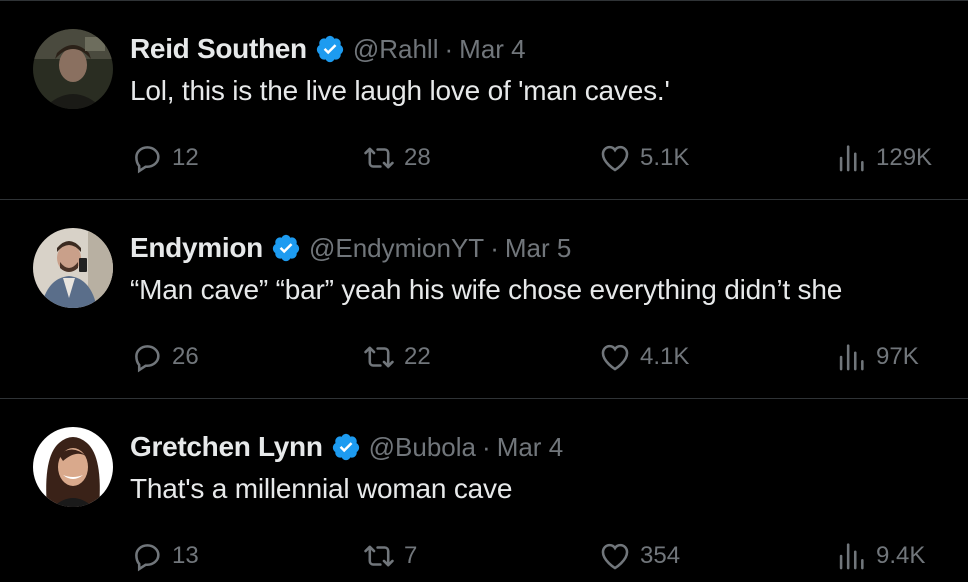  I want to click on tweet-date: Mar 5, so click(538, 248).